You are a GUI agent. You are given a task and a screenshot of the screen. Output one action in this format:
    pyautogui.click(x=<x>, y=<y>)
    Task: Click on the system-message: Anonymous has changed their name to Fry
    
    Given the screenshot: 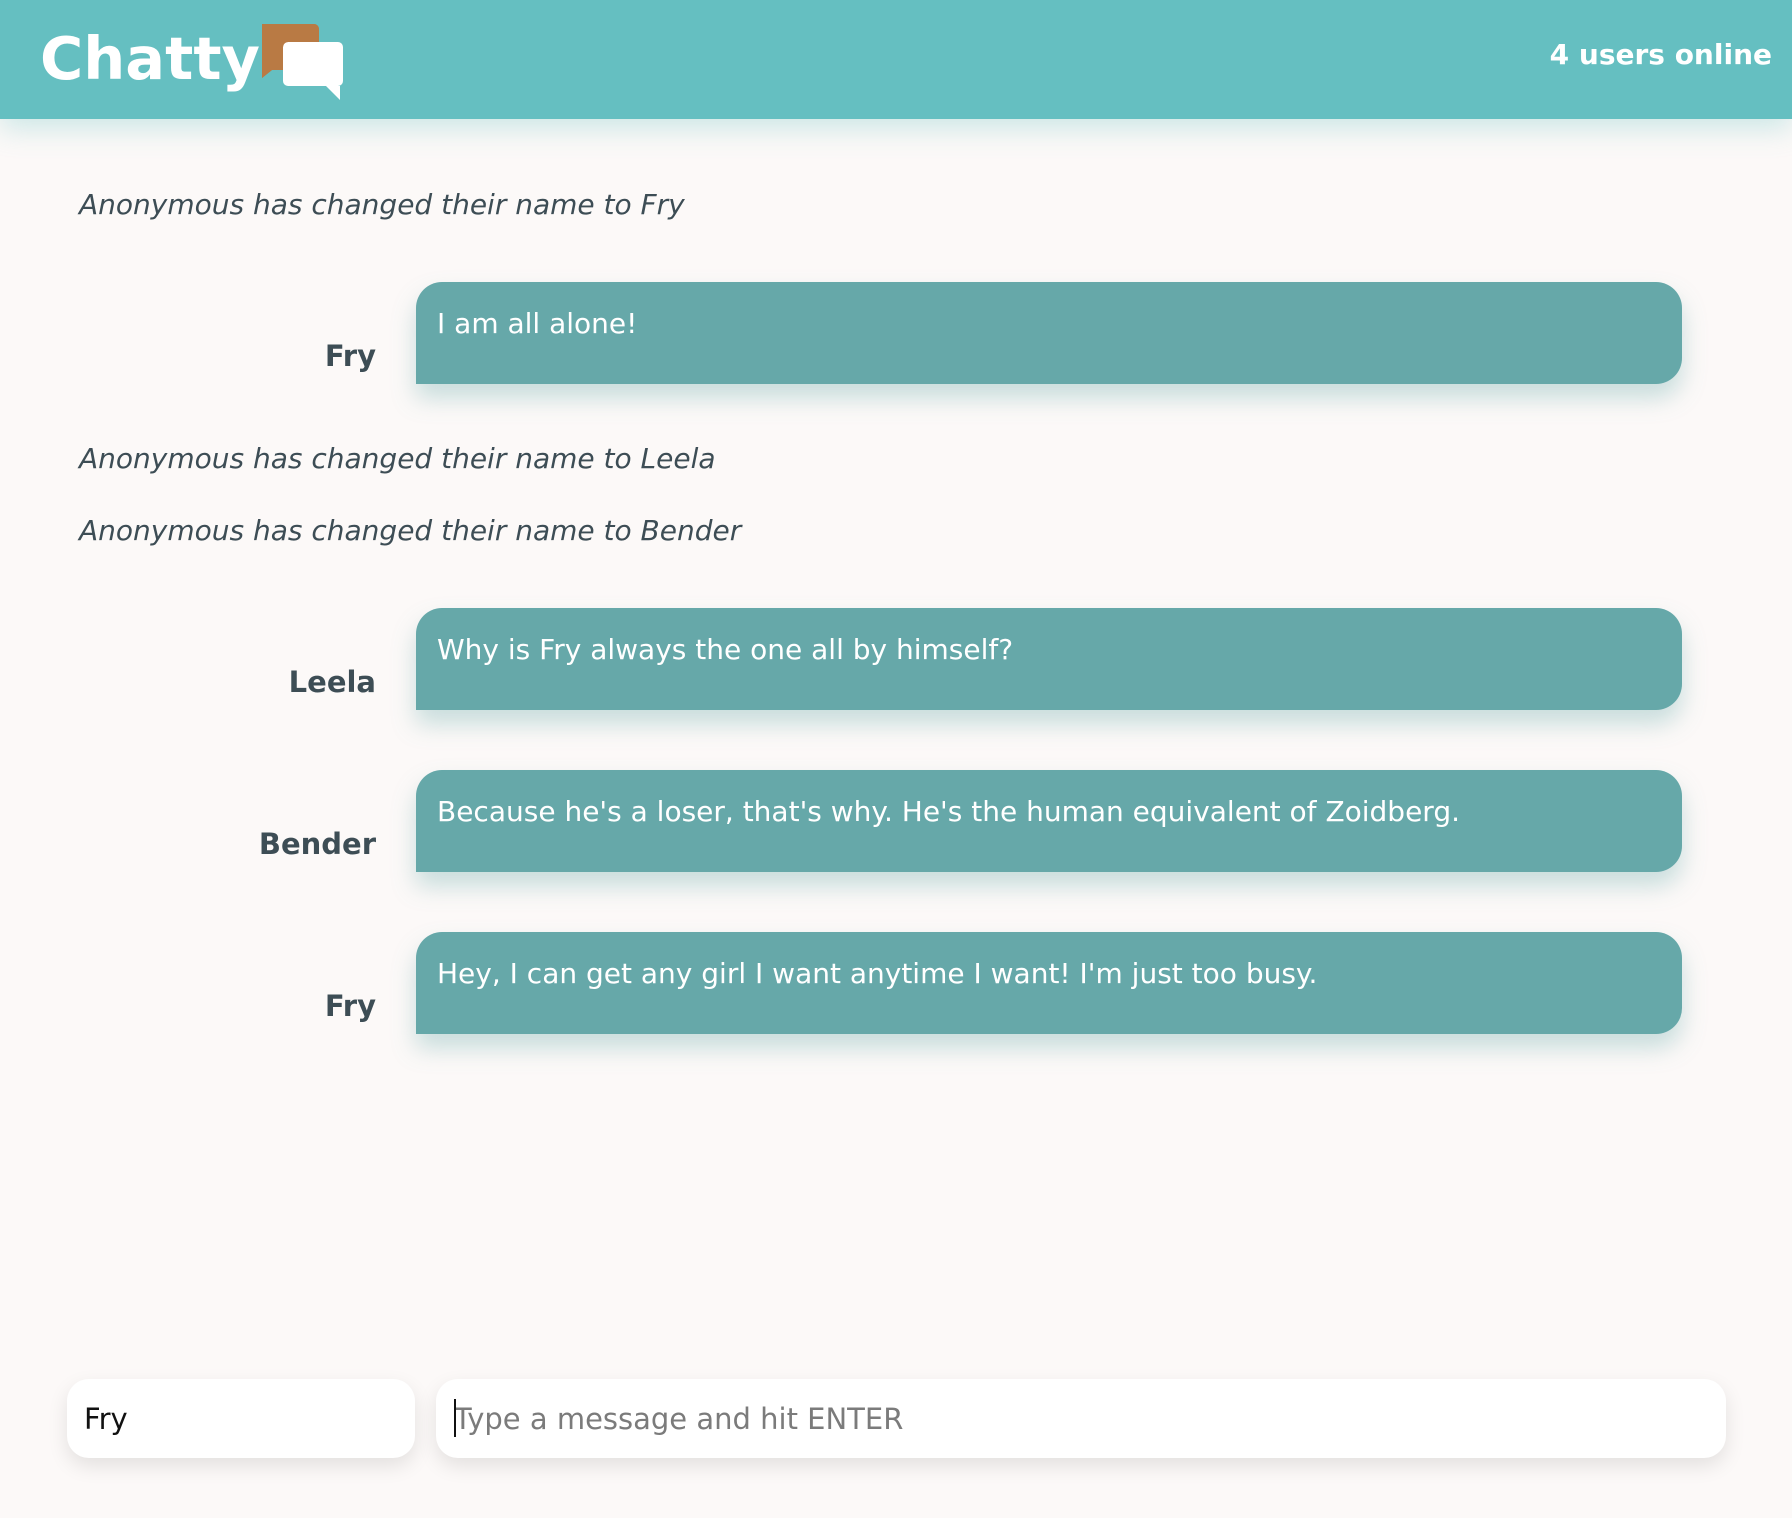 What is the action you would take?
    pyautogui.click(x=382, y=204)
    